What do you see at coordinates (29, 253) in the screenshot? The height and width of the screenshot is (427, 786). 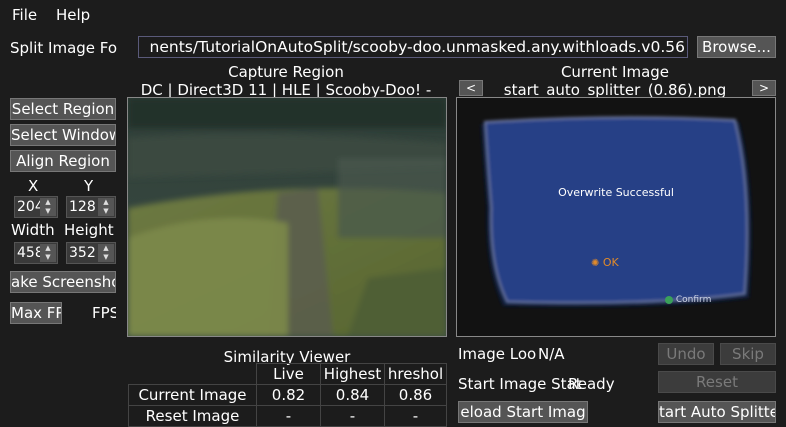 I see `width-value: 458` at bounding box center [29, 253].